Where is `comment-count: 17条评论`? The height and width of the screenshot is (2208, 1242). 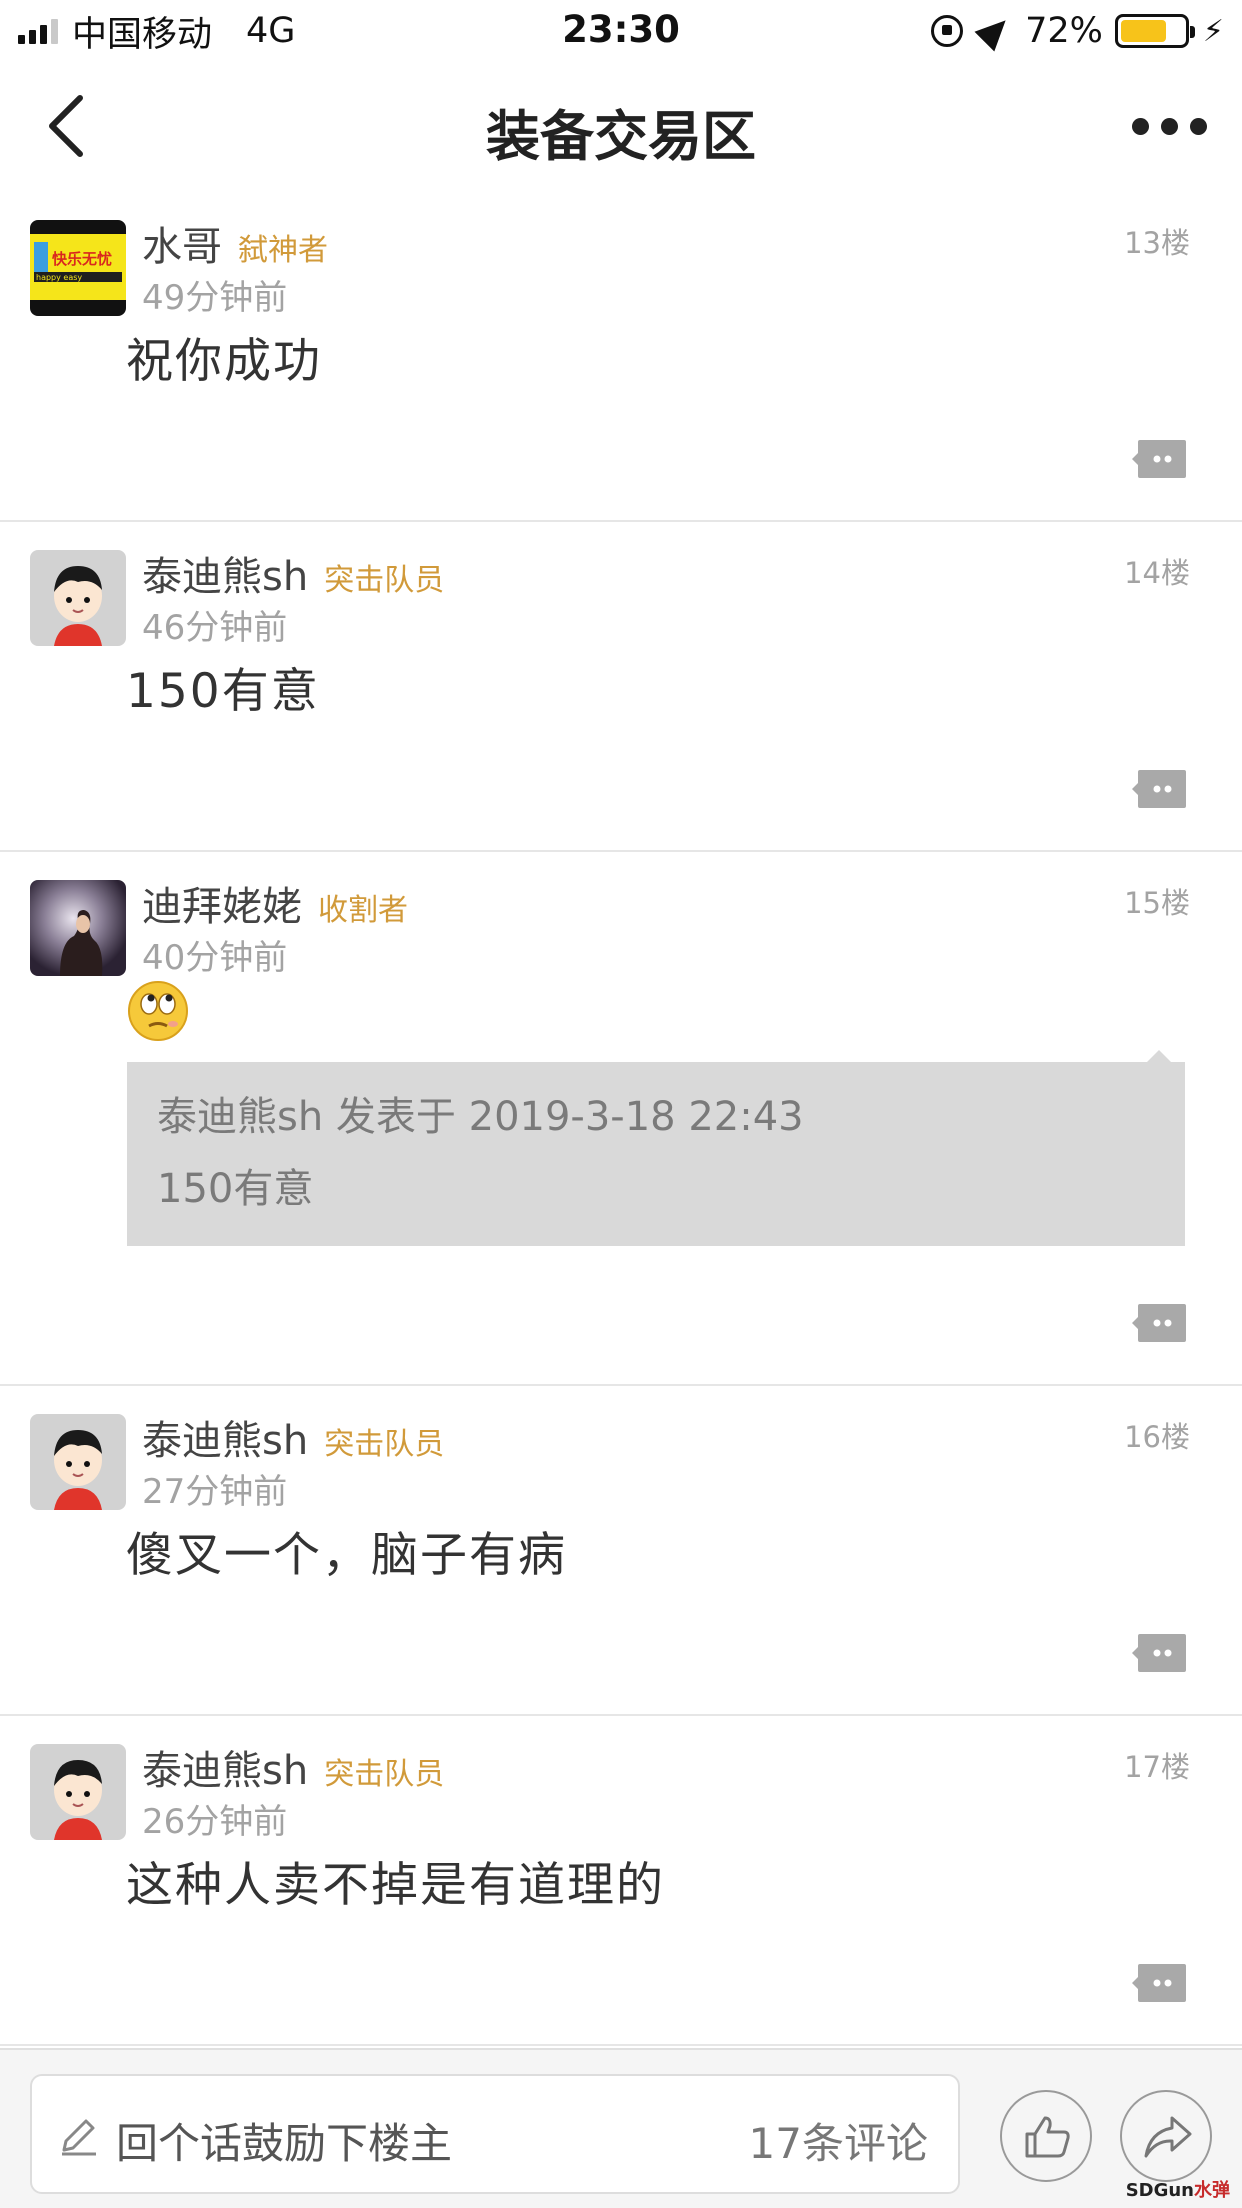
comment-count: 17条评论 is located at coordinates (838, 2140).